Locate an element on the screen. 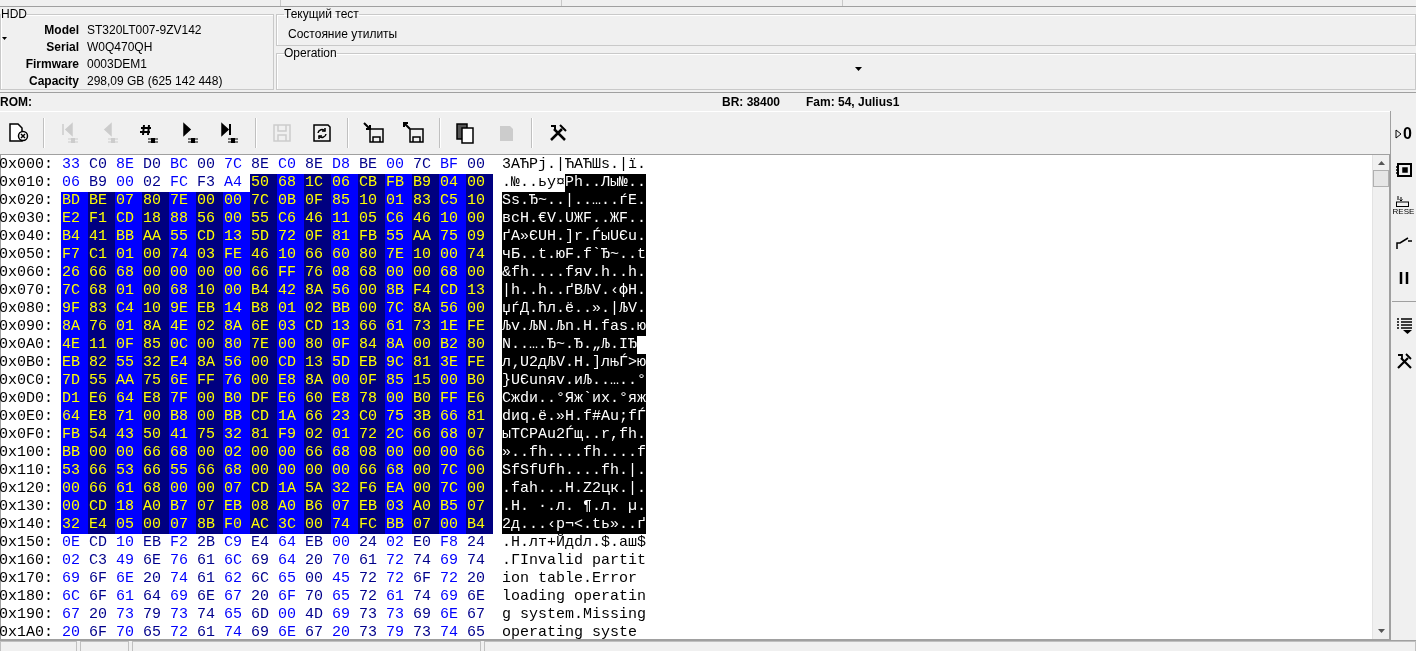 This screenshot has height=651, width=1416. side-toolbar-button: RESE is located at coordinates (1403, 206).